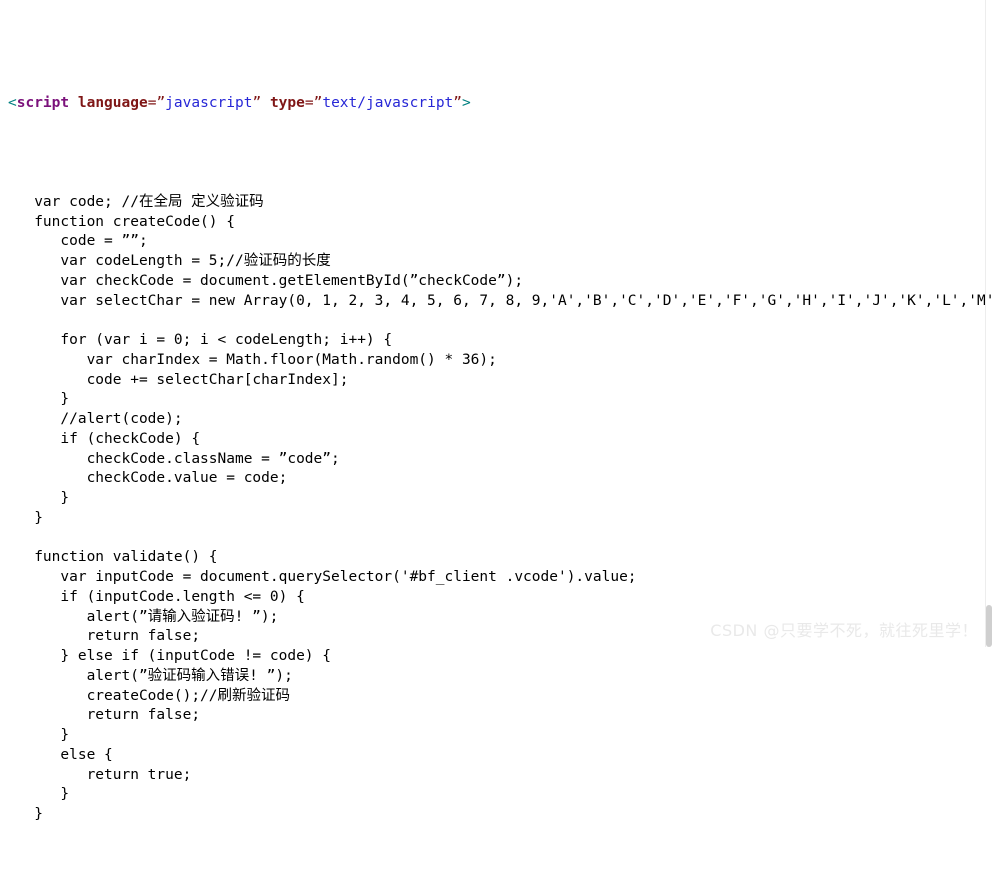  What do you see at coordinates (161, 103) in the screenshot?
I see `attribute-quote-open-1: ”` at bounding box center [161, 103].